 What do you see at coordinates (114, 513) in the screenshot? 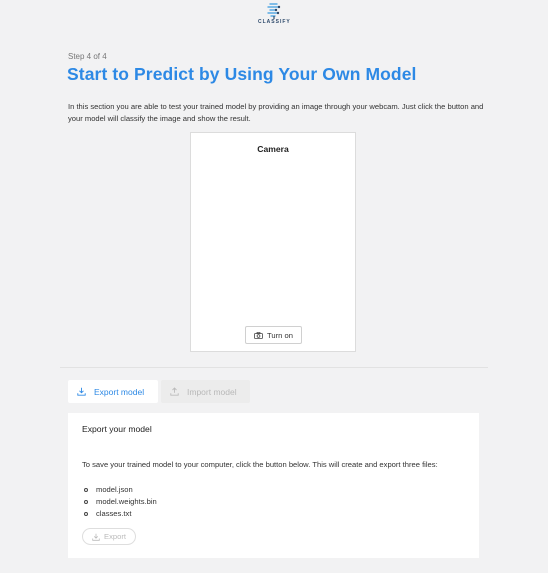
I see `file-name: classes.txt` at bounding box center [114, 513].